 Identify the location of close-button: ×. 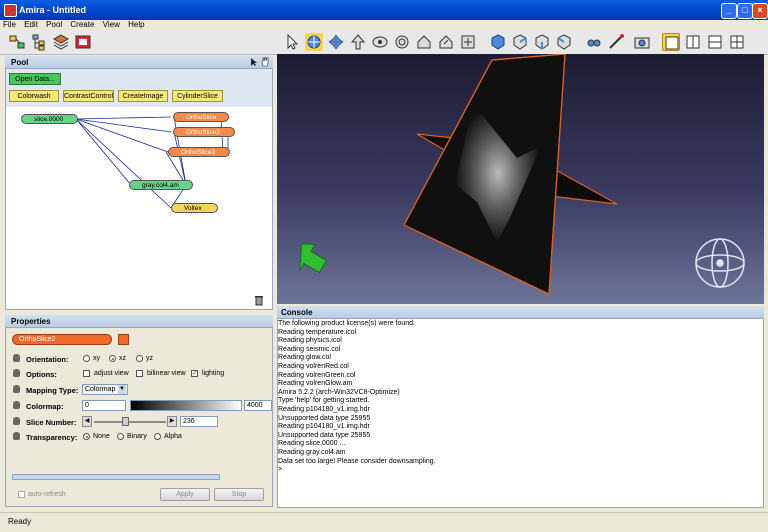
(760, 11).